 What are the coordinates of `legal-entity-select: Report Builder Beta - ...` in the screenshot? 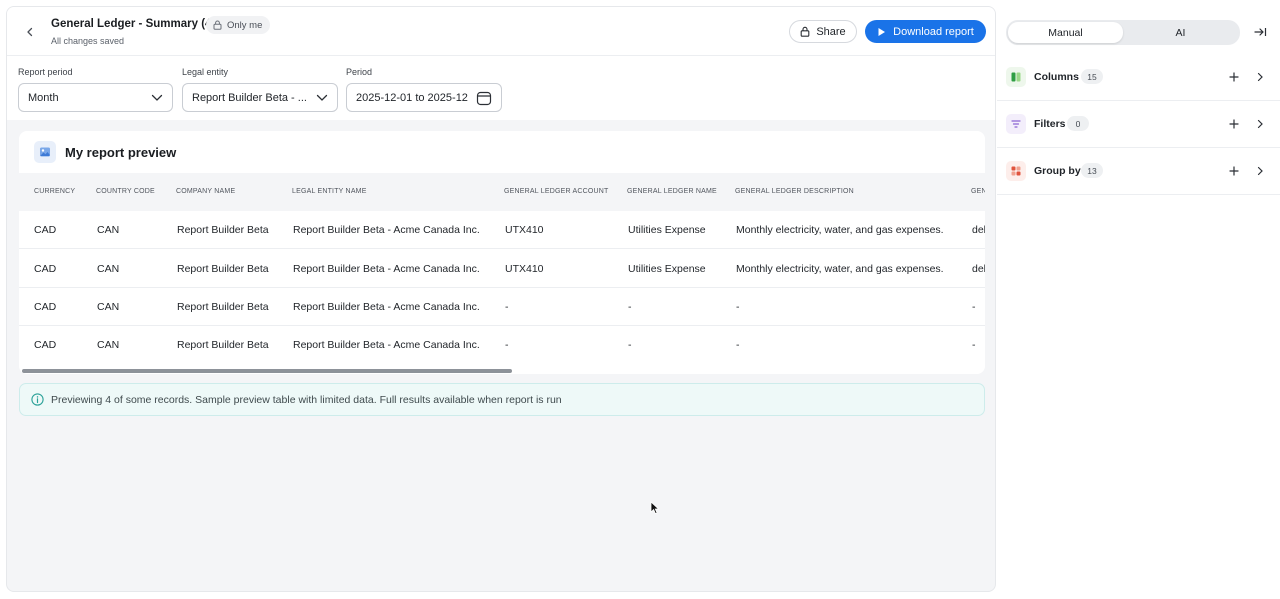 It's located at (260, 97).